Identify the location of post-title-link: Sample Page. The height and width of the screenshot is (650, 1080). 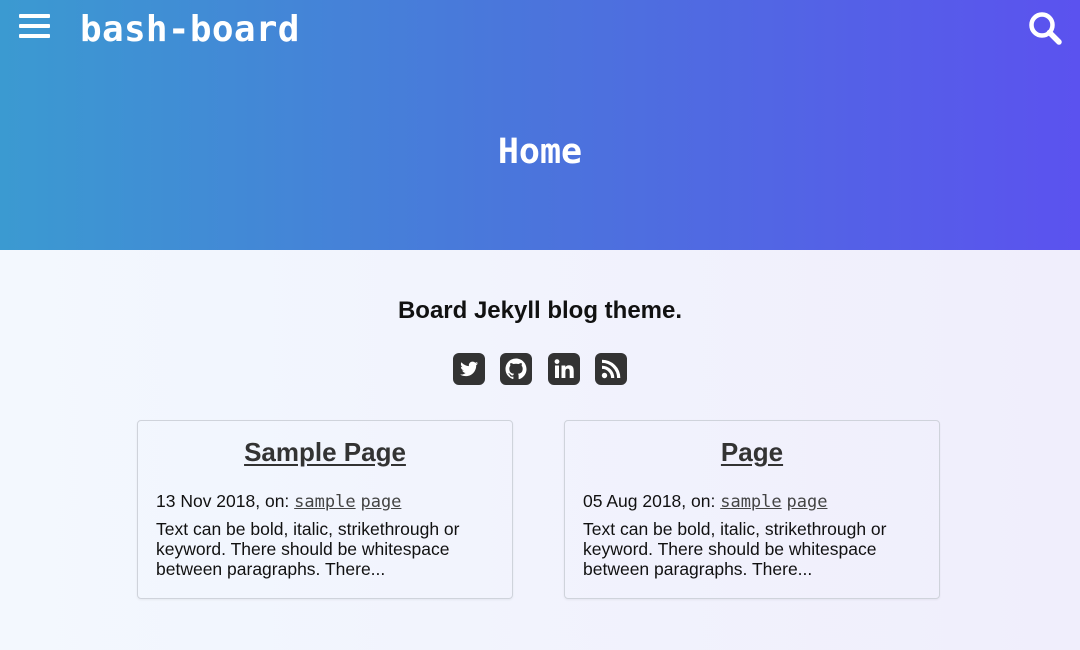
(325, 452).